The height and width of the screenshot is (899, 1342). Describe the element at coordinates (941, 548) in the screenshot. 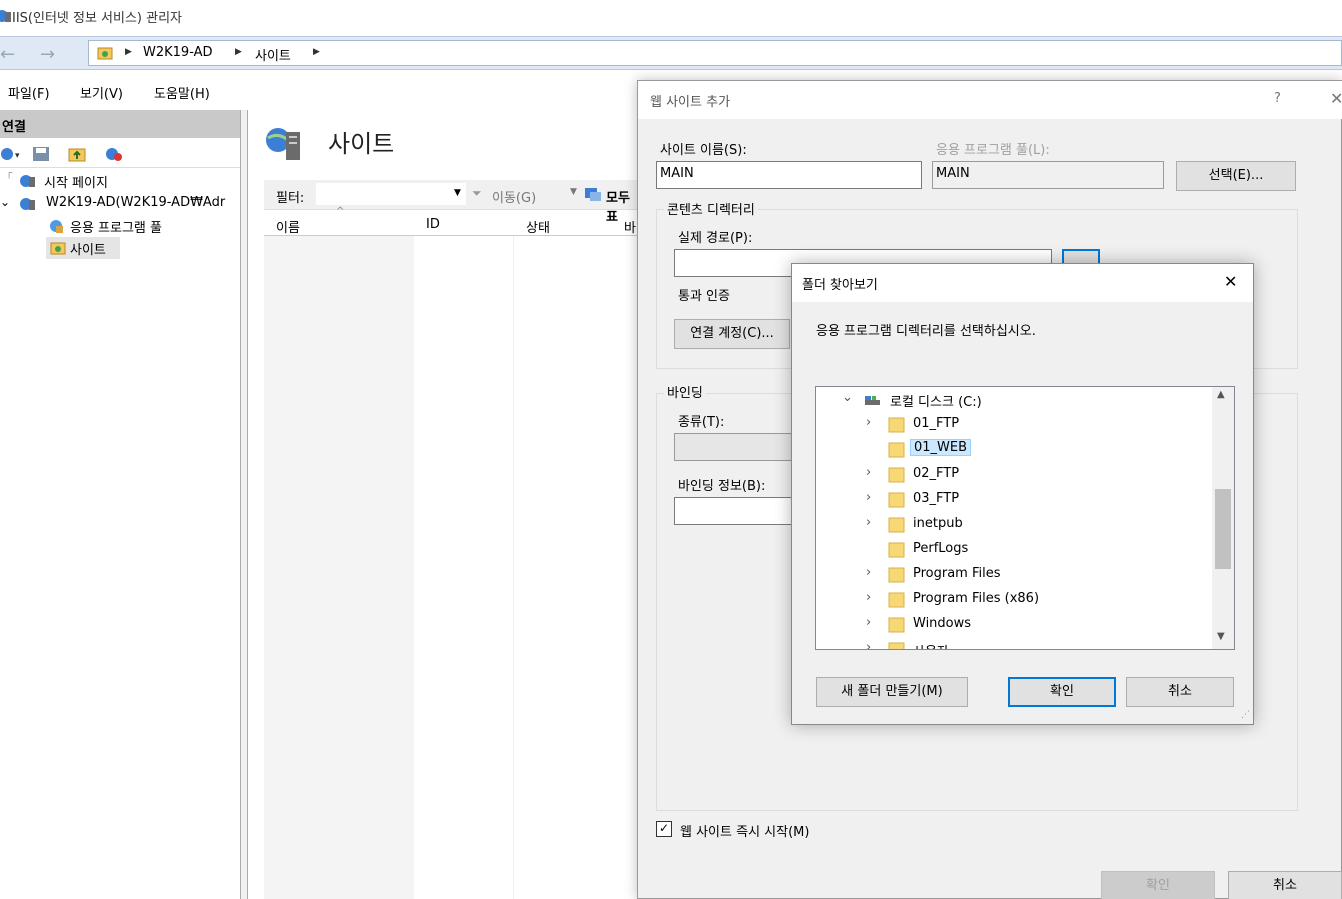

I see `folder-label: PerfLogs` at that location.